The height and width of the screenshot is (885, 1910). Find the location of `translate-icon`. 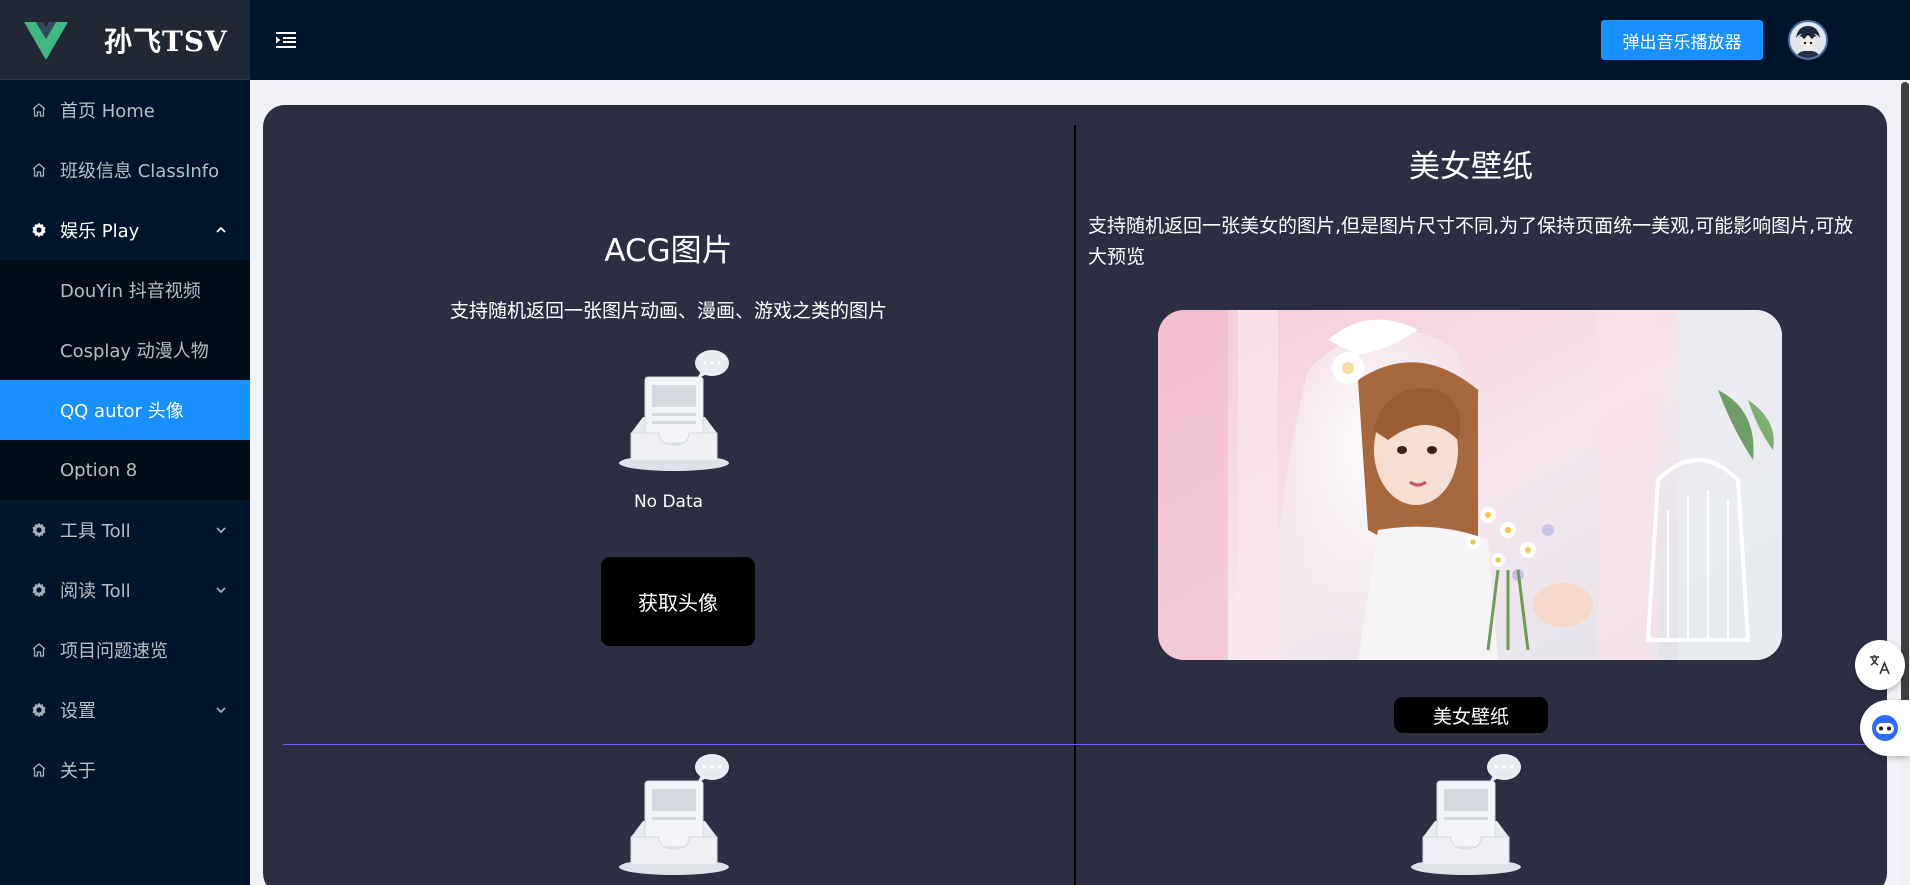

translate-icon is located at coordinates (1880, 665).